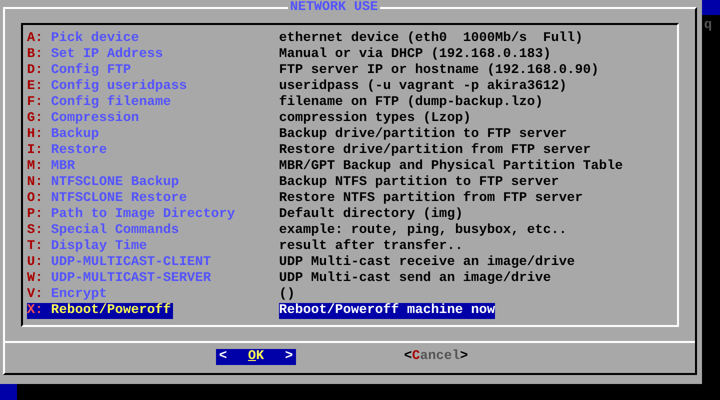  I want to click on hotkey-label: O:, so click(35, 199).